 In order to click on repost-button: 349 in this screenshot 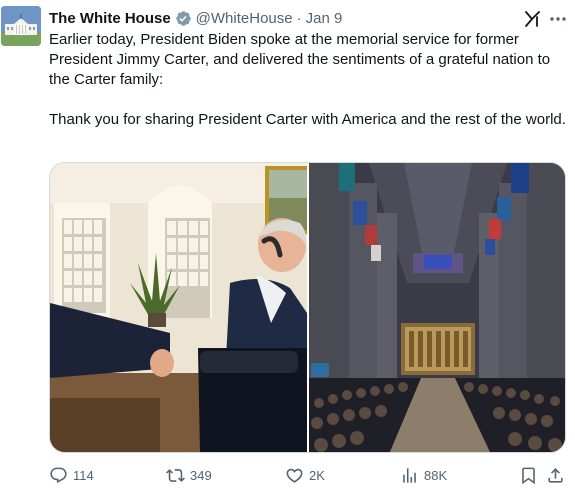, I will do `click(189, 475)`.